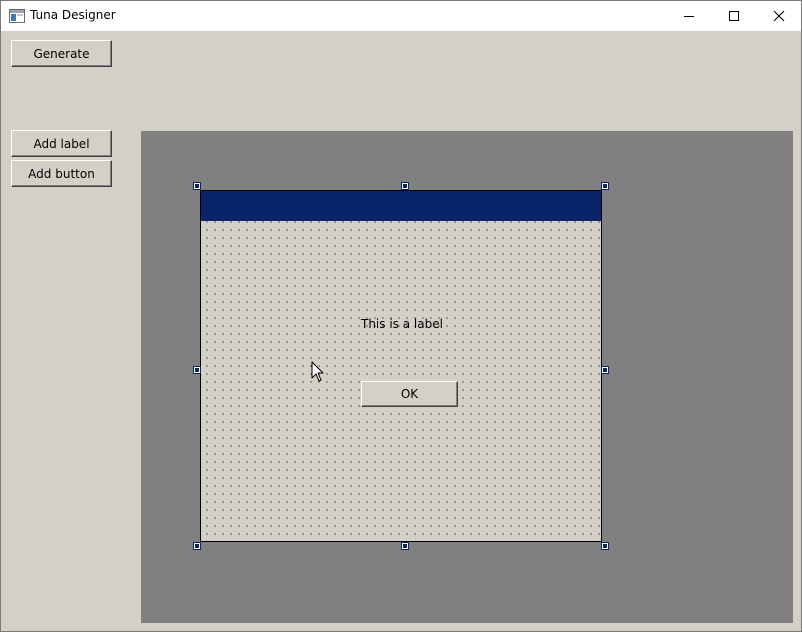  What do you see at coordinates (405, 546) in the screenshot?
I see `resize-handle-bottom` at bounding box center [405, 546].